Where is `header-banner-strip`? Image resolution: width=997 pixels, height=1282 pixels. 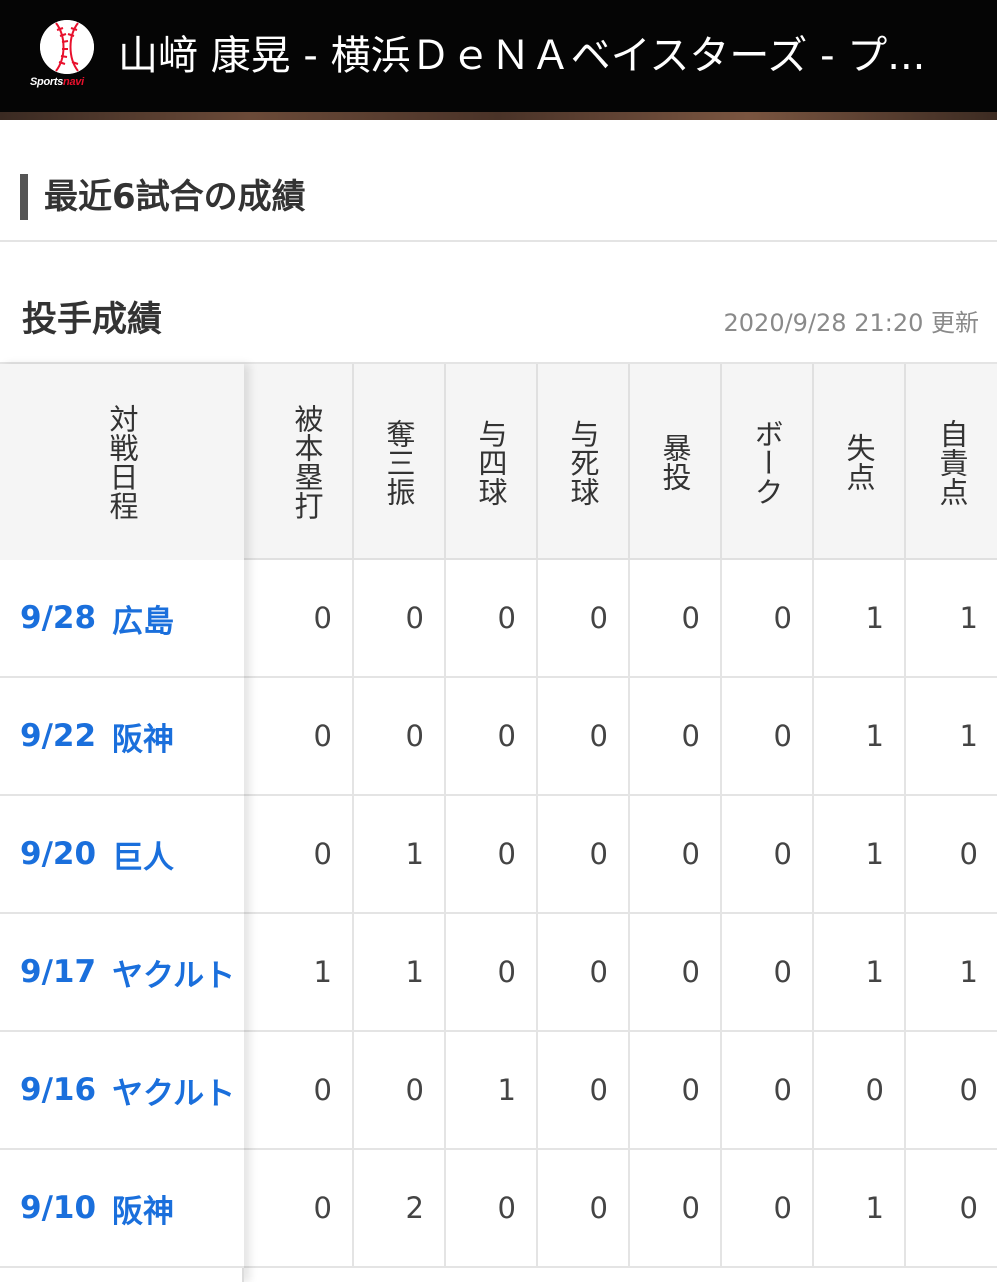 header-banner-strip is located at coordinates (498, 116).